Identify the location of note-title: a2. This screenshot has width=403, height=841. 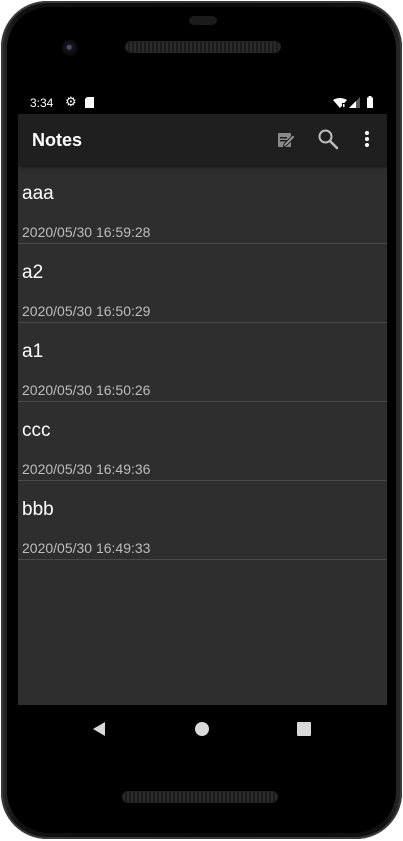
(33, 272).